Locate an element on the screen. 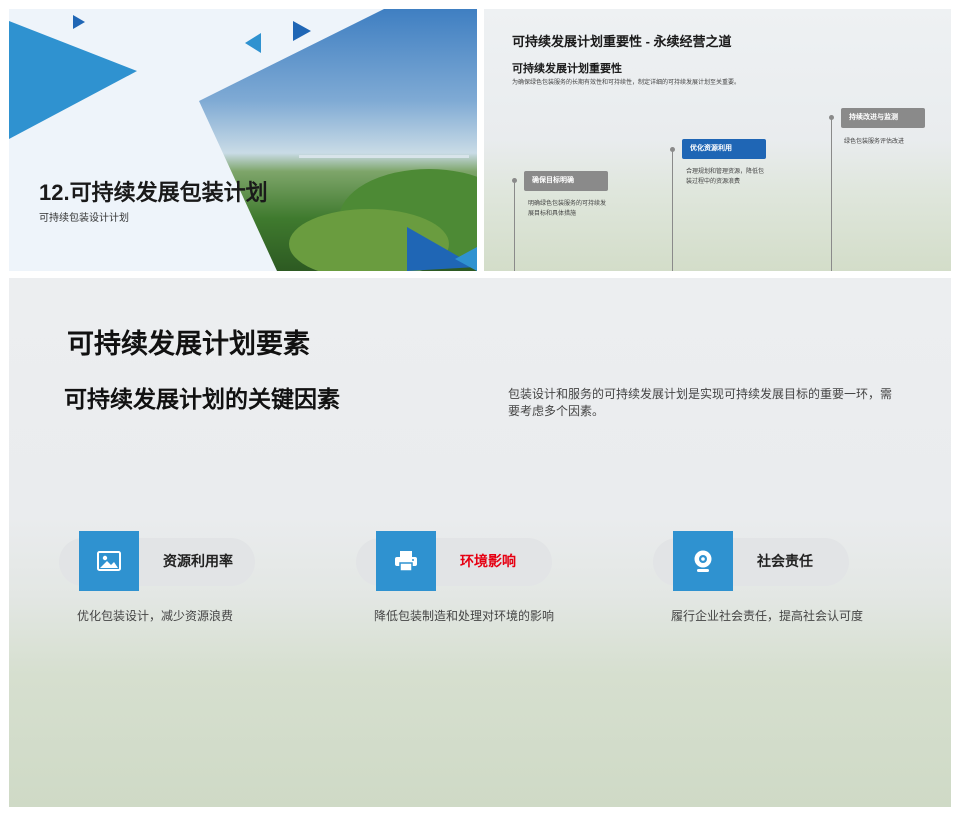 This screenshot has width=960, height=816. printer-icon is located at coordinates (406, 561).